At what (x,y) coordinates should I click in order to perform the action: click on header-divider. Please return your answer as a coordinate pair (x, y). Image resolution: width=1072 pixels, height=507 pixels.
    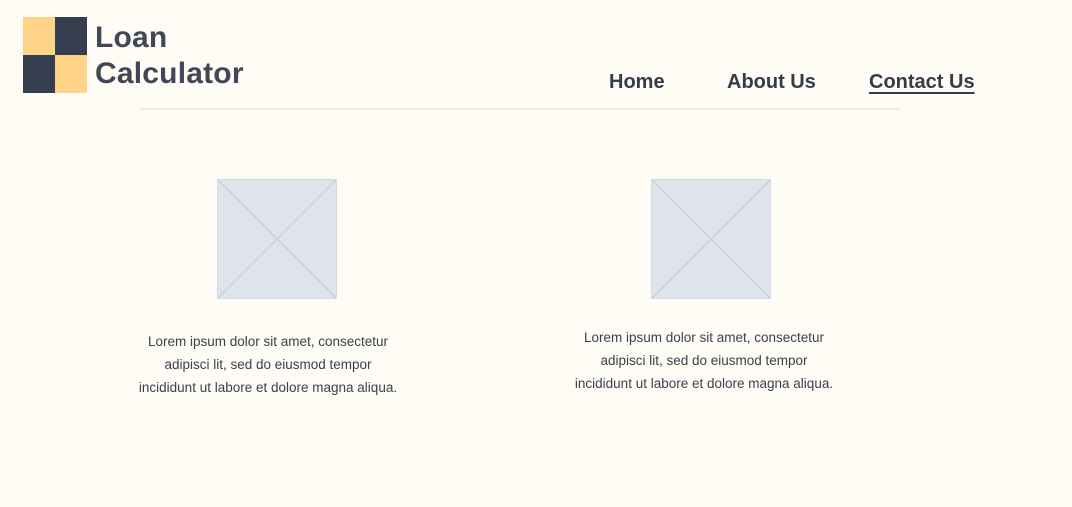
    Looking at the image, I should click on (520, 109).